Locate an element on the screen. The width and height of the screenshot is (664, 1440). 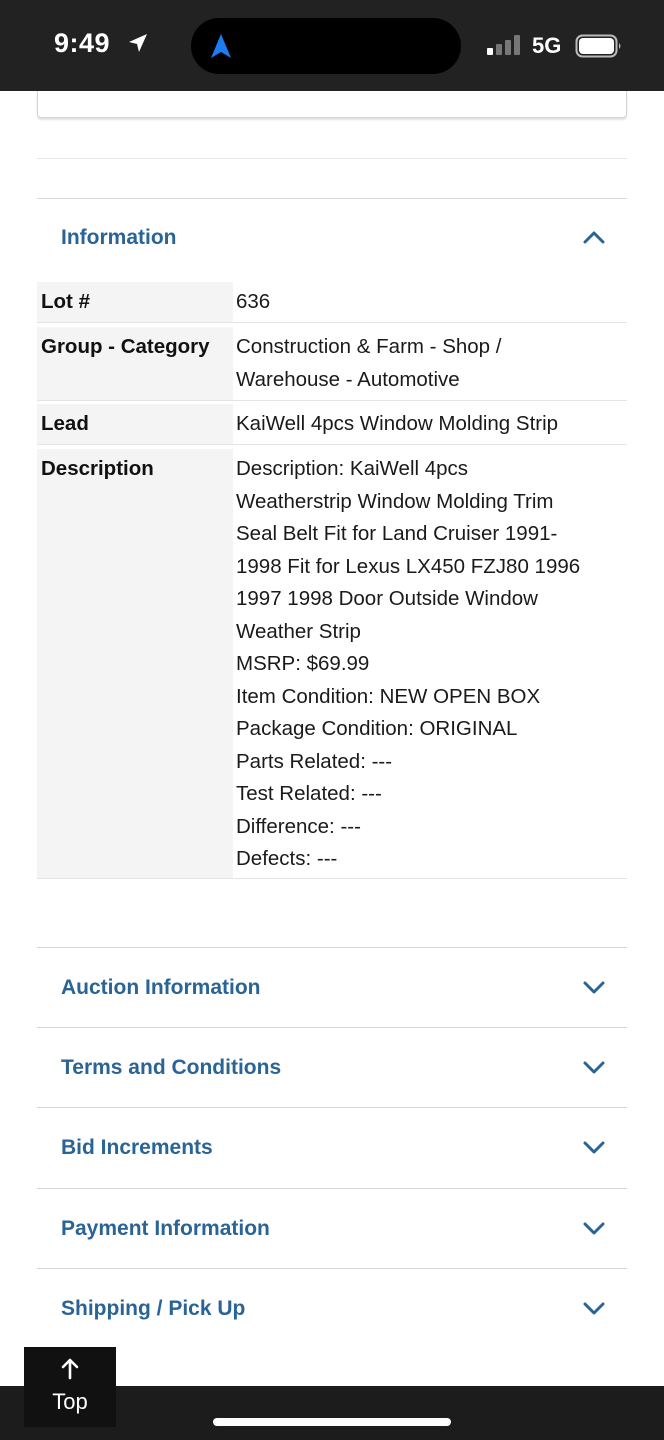
status-time: 9:49 is located at coordinates (82, 43).